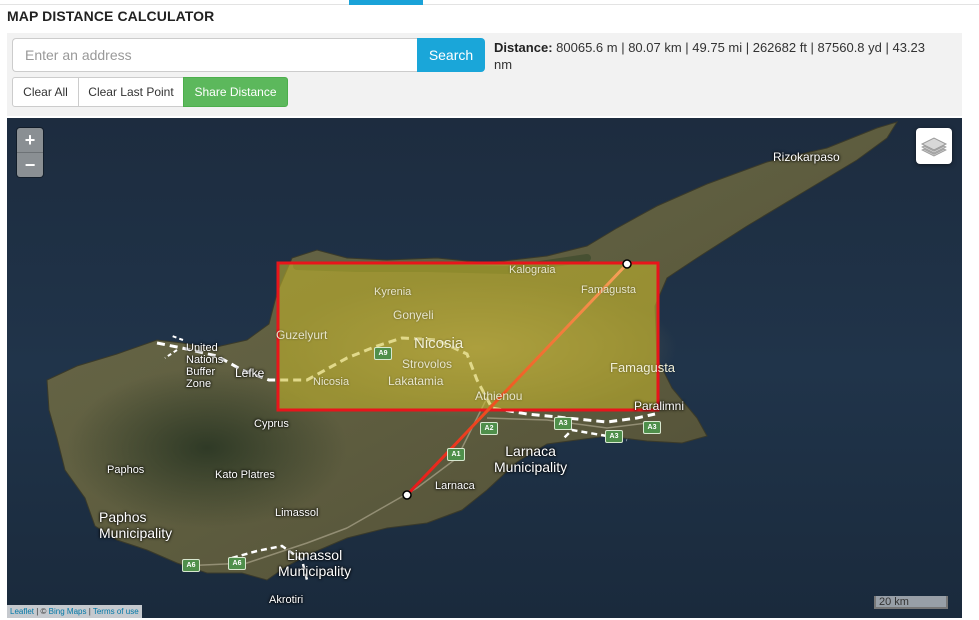 This screenshot has width=979, height=620. I want to click on map-scale-bar: 20 km, so click(911, 602).